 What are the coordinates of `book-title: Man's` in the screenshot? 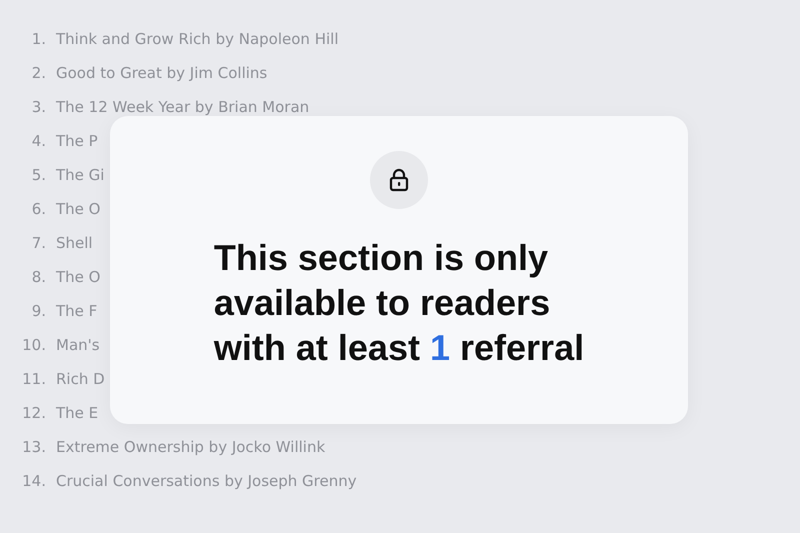 It's located at (78, 345).